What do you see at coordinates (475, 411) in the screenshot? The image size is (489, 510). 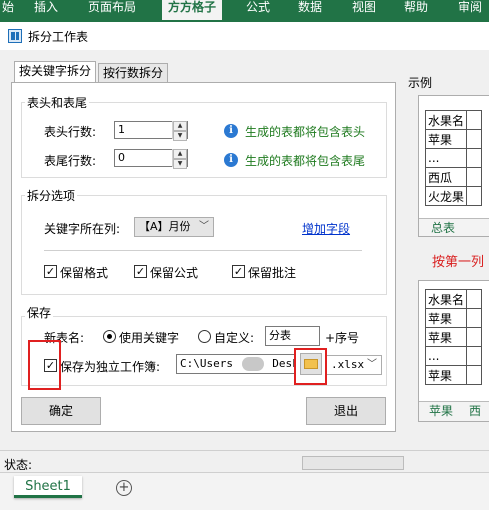 I see `preview-sheet-tab: 西` at bounding box center [475, 411].